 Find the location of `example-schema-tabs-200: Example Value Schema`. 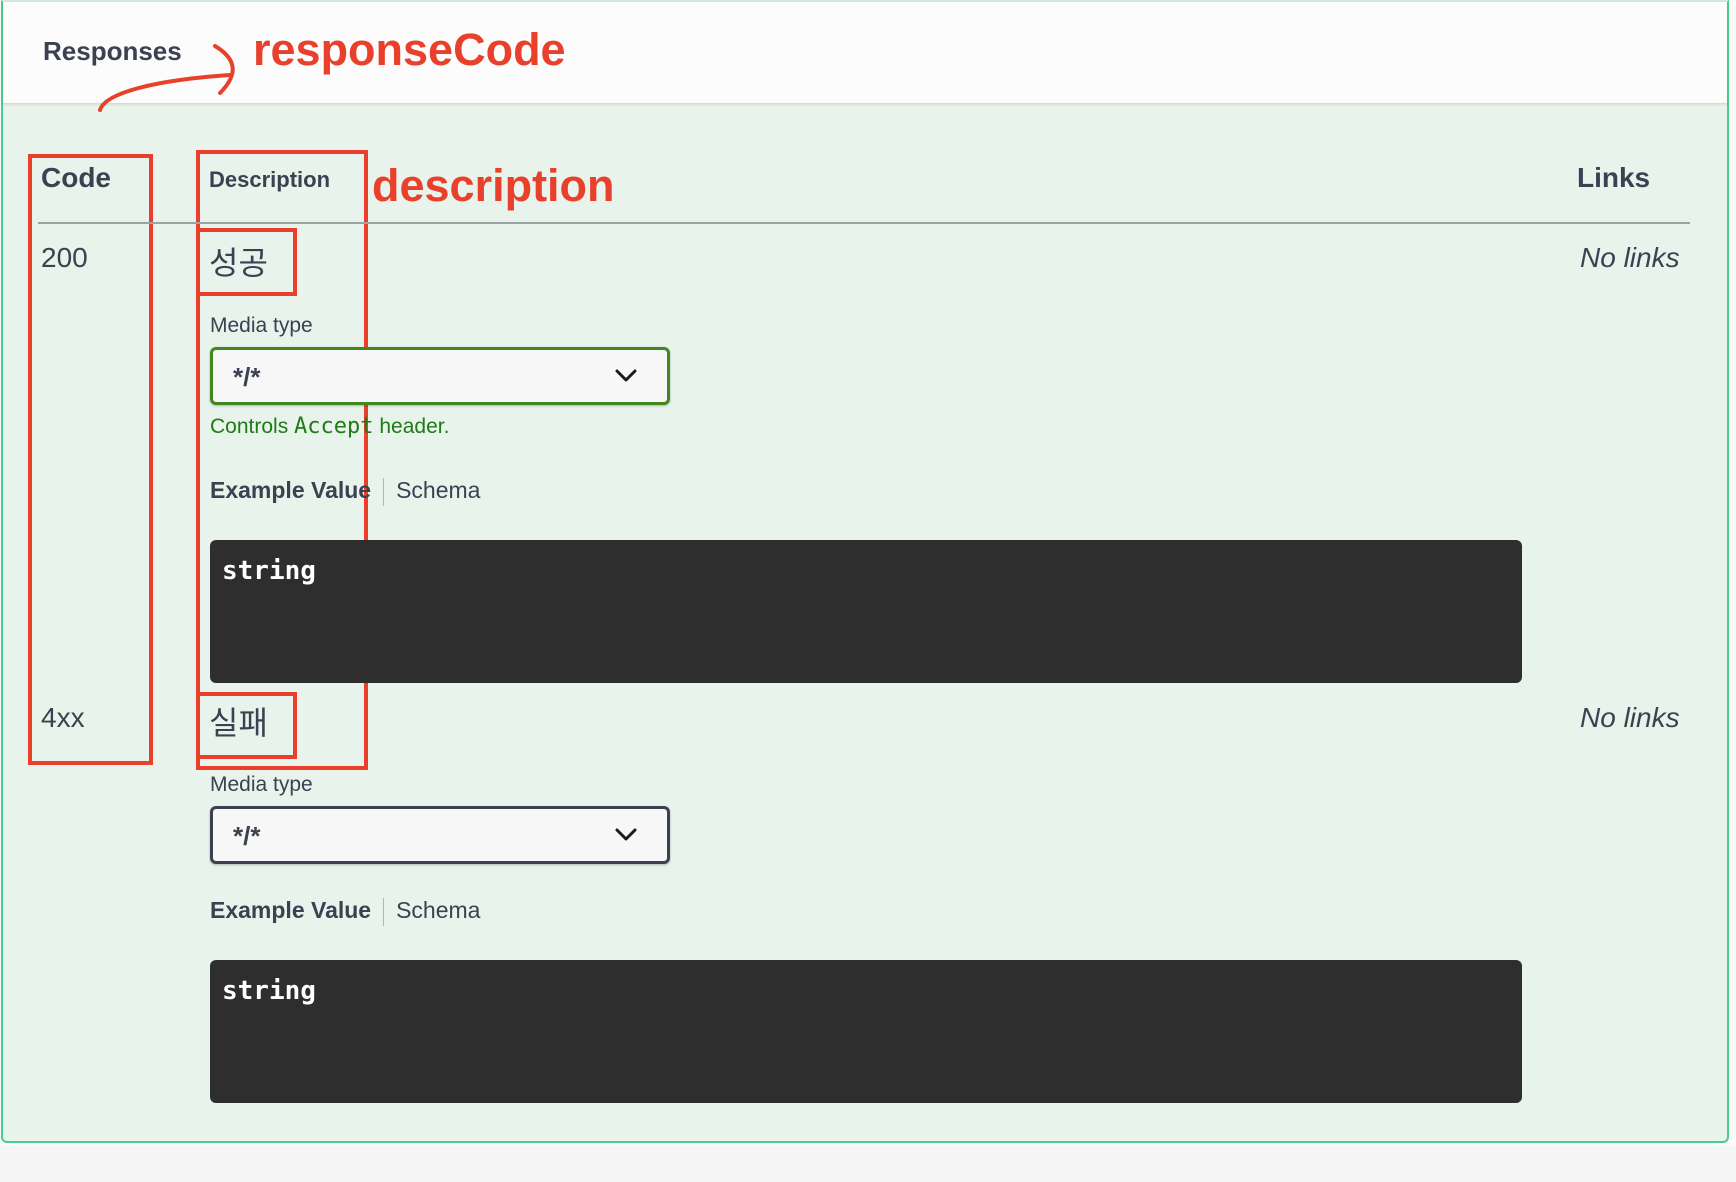

example-schema-tabs-200: Example Value Schema is located at coordinates (345, 491).